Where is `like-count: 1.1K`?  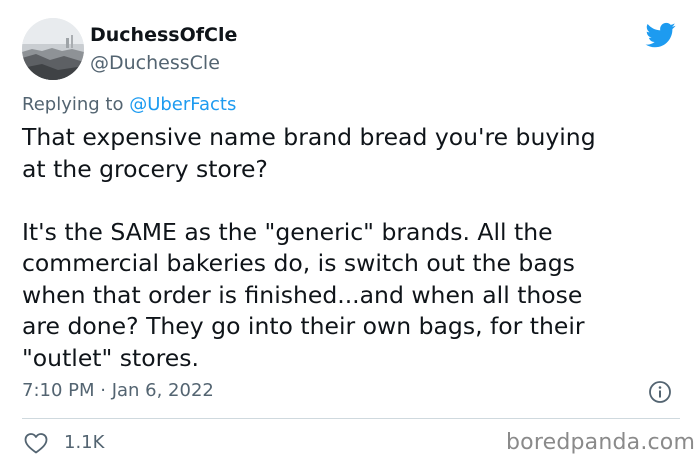 like-count: 1.1K is located at coordinates (84, 442).